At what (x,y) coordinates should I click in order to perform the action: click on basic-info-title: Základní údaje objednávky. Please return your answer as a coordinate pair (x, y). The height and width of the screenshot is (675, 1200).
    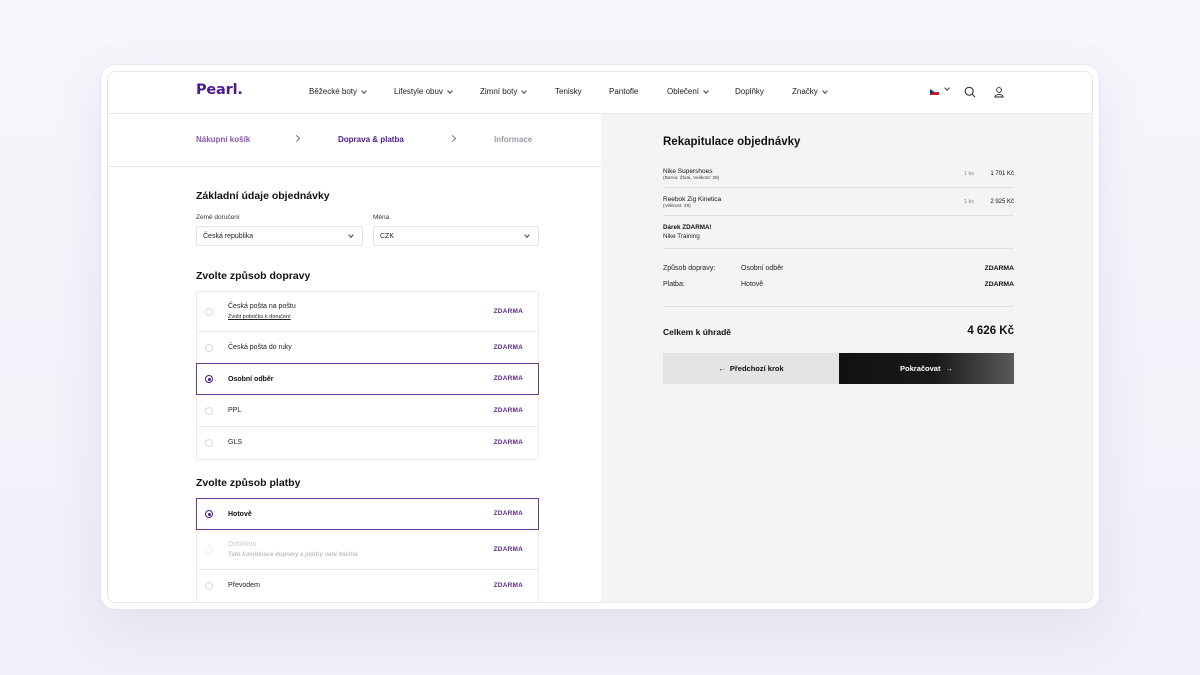
    Looking at the image, I should click on (263, 196).